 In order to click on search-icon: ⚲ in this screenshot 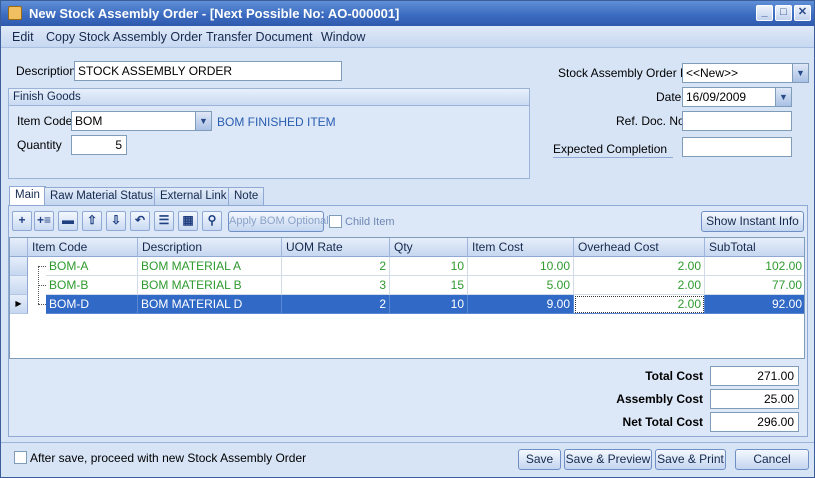, I will do `click(212, 220)`.